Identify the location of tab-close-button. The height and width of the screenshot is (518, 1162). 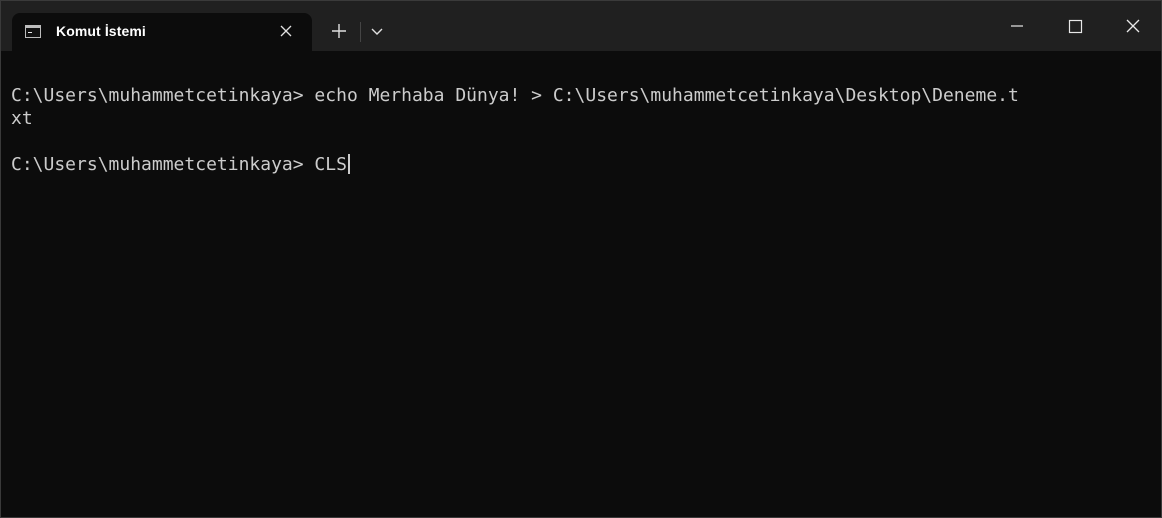
(286, 31).